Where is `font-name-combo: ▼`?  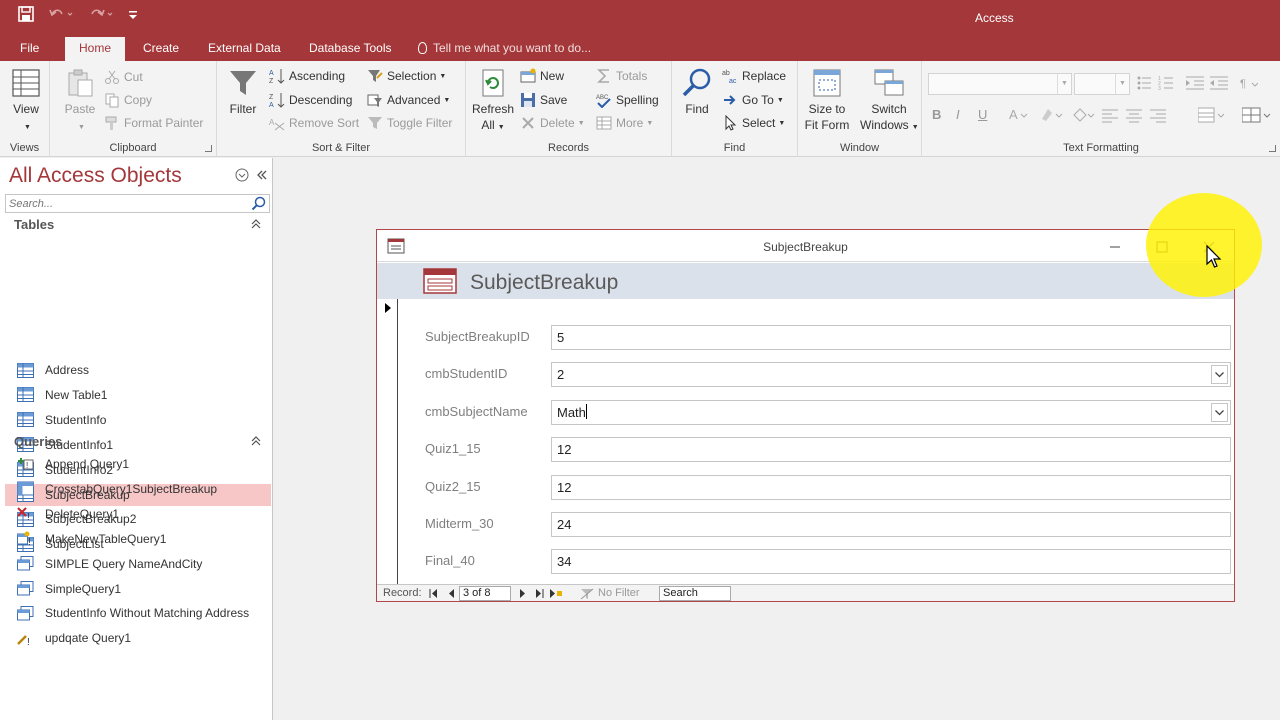 font-name-combo: ▼ is located at coordinates (1000, 84).